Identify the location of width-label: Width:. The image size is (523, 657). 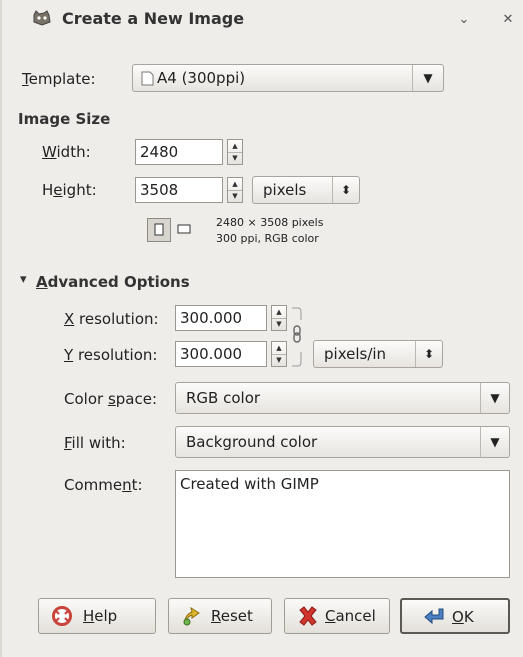
(66, 152).